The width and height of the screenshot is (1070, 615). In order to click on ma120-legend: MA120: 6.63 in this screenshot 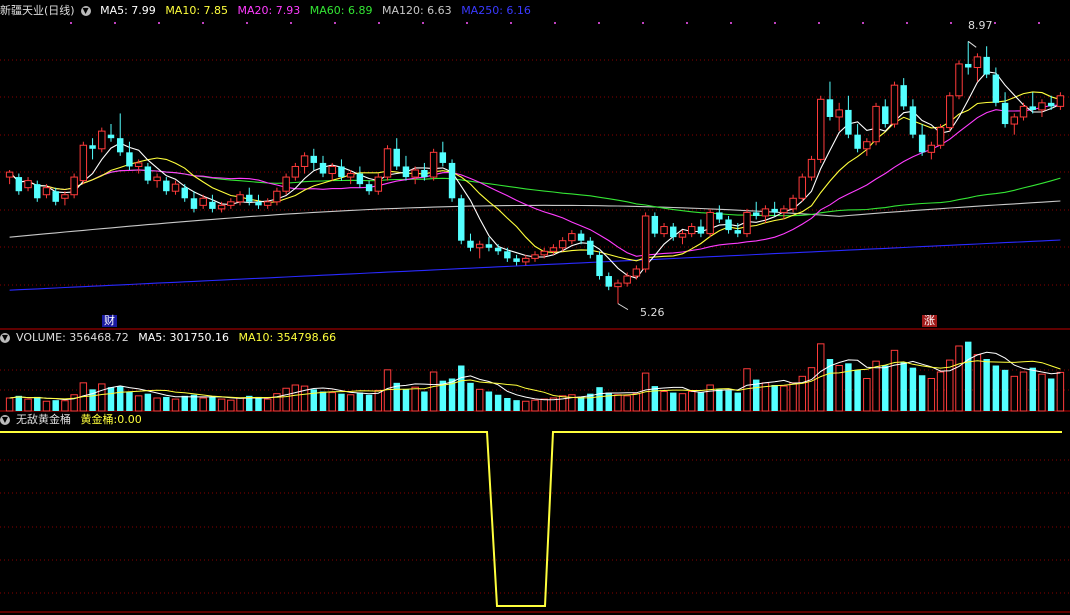, I will do `click(416, 10)`.